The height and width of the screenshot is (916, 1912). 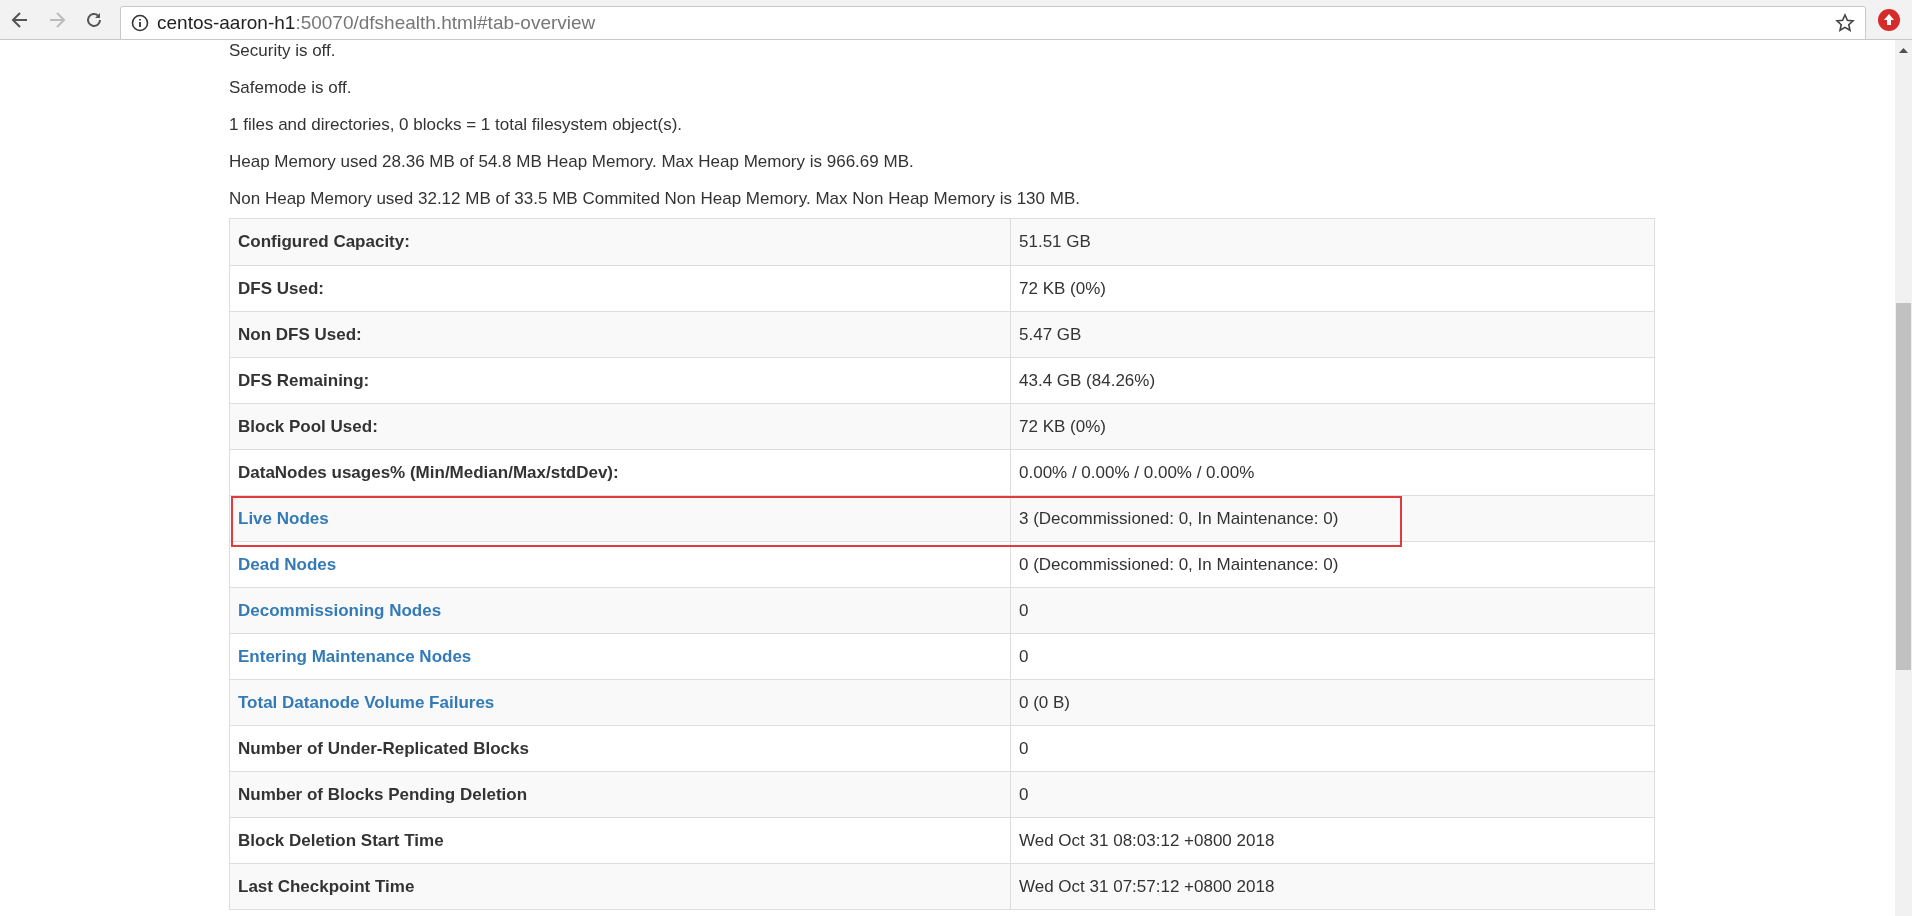 What do you see at coordinates (304, 380) in the screenshot?
I see `table-label: DFS Remaining:` at bounding box center [304, 380].